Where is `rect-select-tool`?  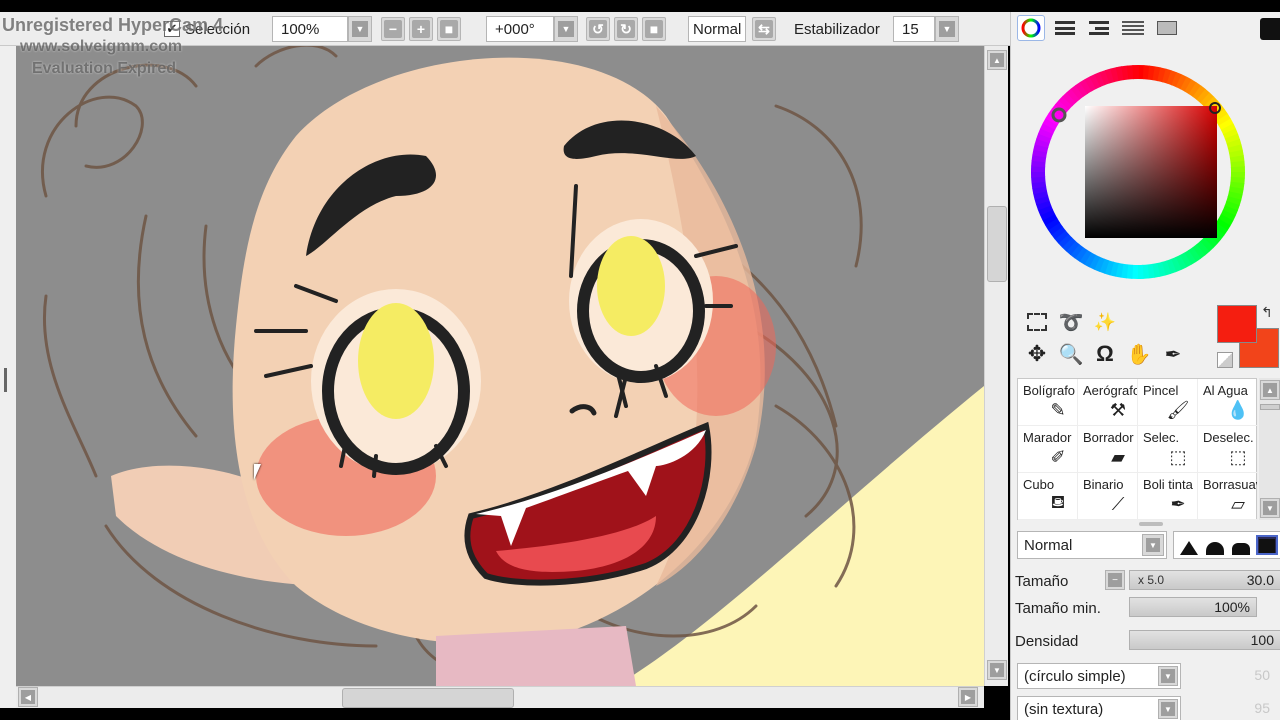 rect-select-tool is located at coordinates (1037, 322).